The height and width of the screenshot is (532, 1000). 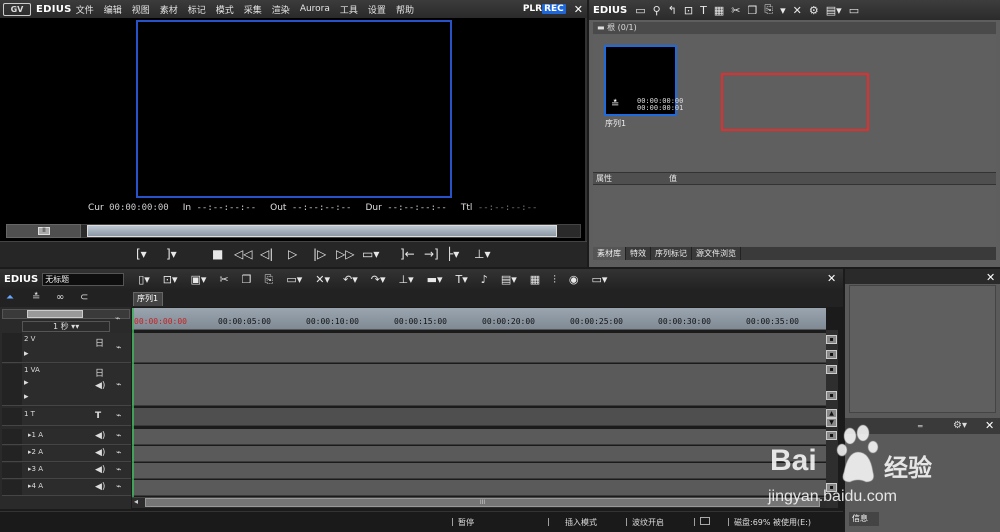 I want to click on track-1a-header: ▸1 A ◀) ⌁, so click(x=76, y=437).